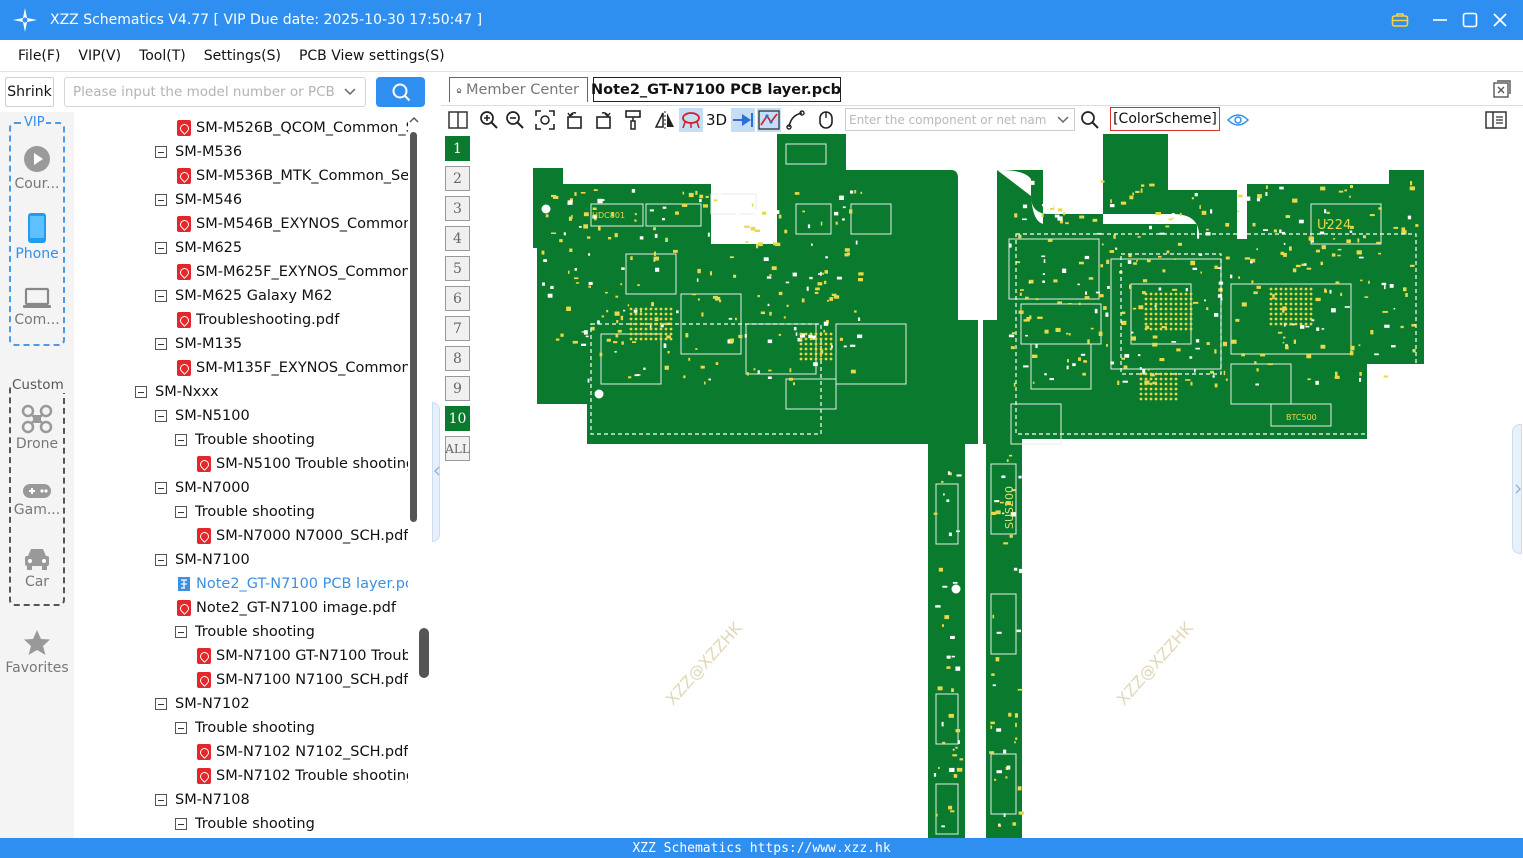  Describe the element at coordinates (99, 56) in the screenshot. I see `menu-vip: VIP(V)` at that location.